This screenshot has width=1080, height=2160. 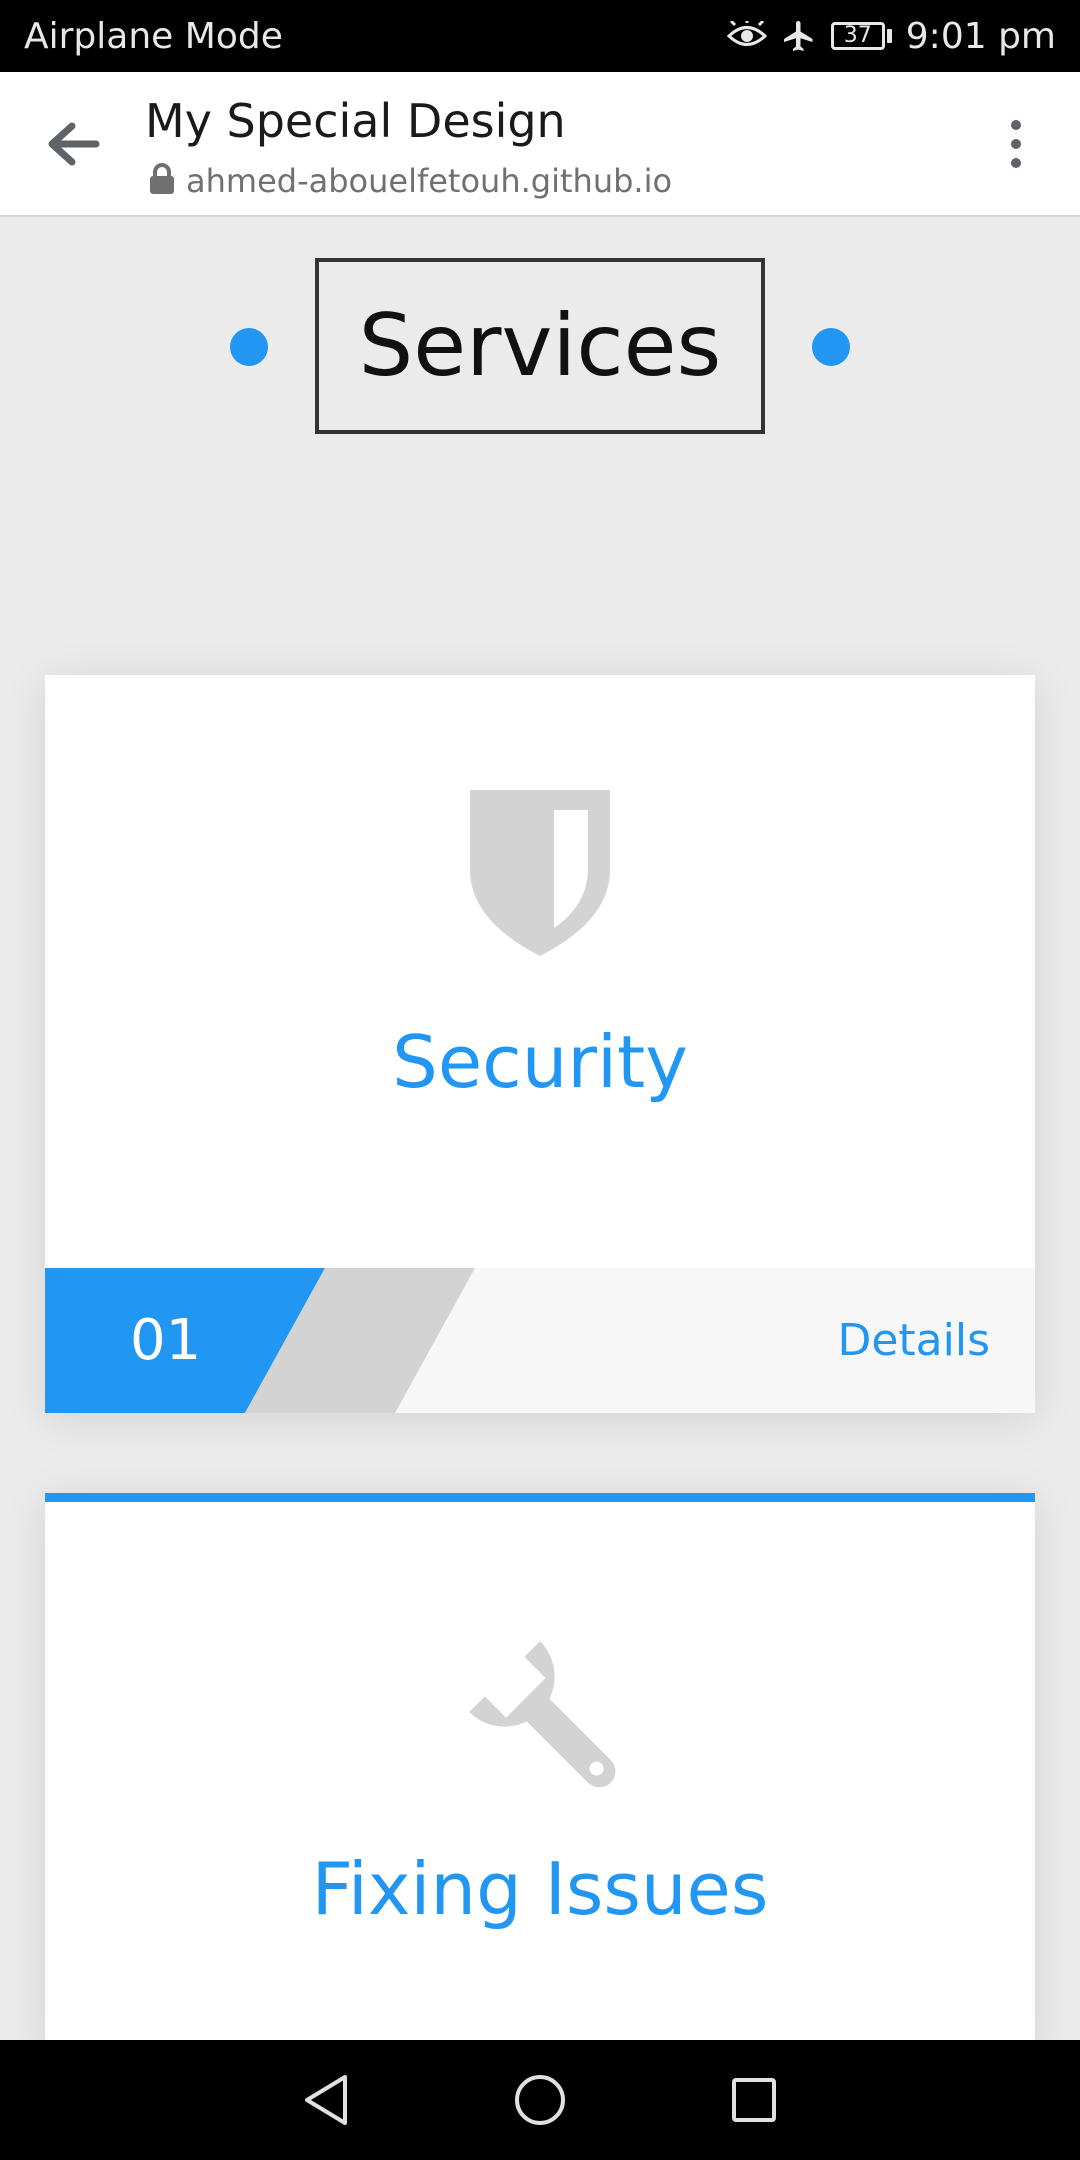 I want to click on url-row: ahmed-abouelfetouh.github.io, so click(x=410, y=181).